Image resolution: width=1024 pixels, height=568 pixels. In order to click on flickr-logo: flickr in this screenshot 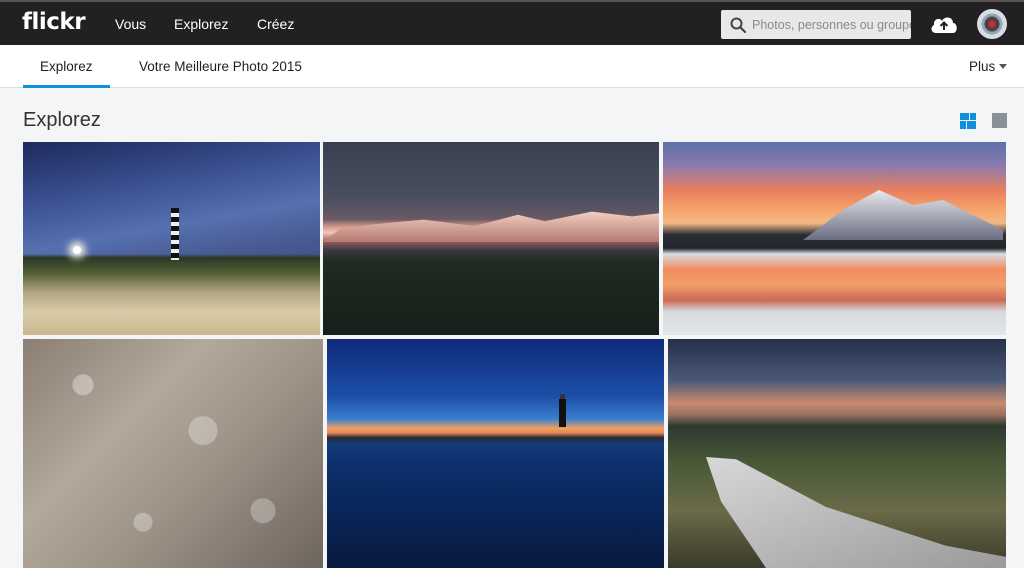, I will do `click(54, 22)`.